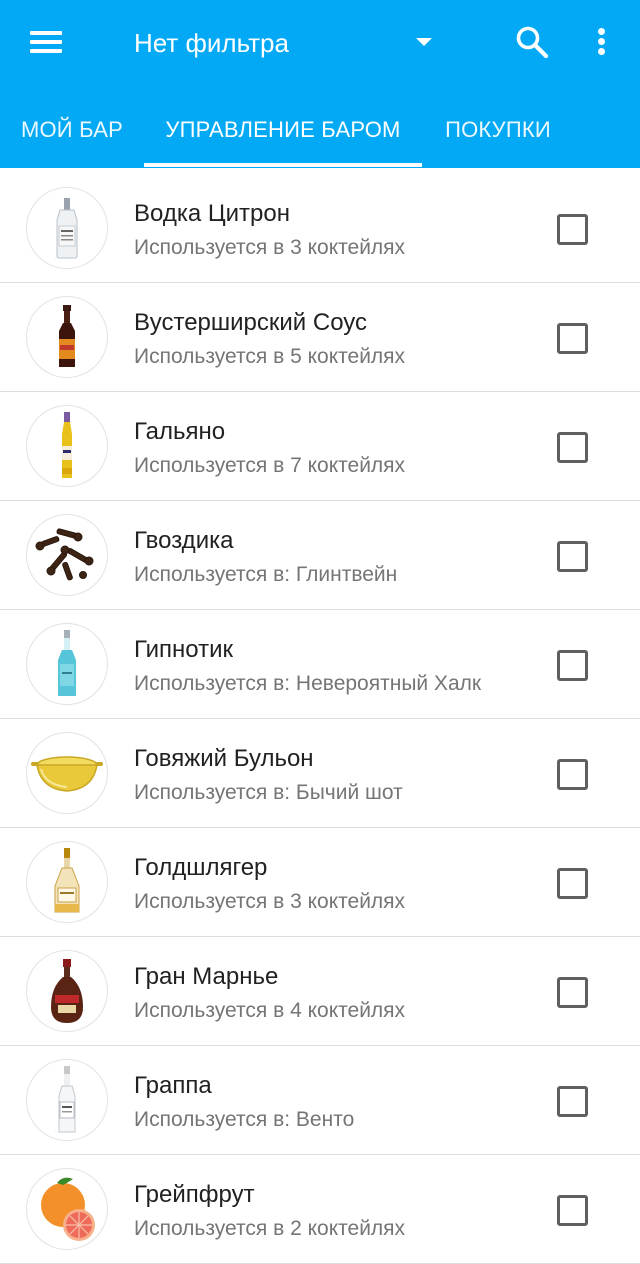 The width and height of the screenshot is (640, 1264). I want to click on hamburger-menu-icon, so click(47, 42).